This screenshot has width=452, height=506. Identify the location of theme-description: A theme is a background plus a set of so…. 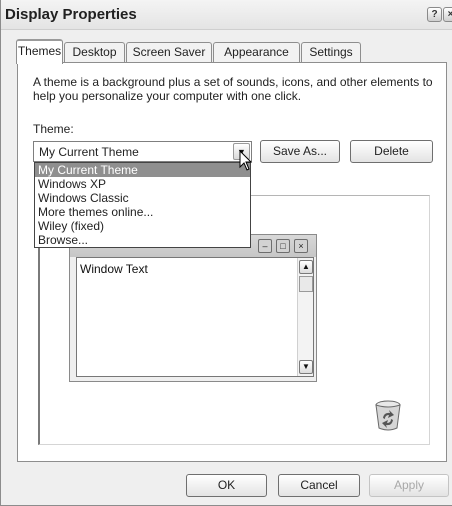
(233, 89).